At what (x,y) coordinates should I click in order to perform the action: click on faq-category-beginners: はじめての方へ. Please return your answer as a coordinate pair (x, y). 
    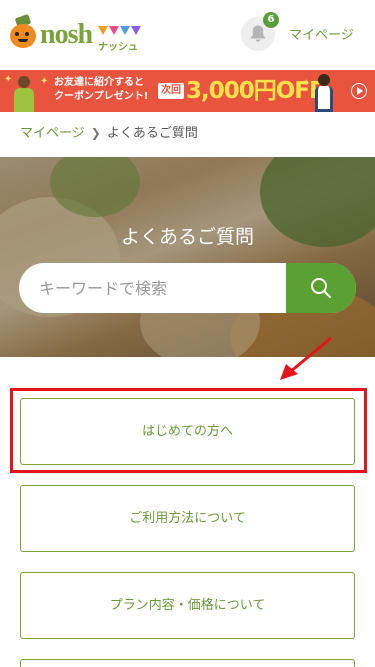
    Looking at the image, I should click on (187, 431).